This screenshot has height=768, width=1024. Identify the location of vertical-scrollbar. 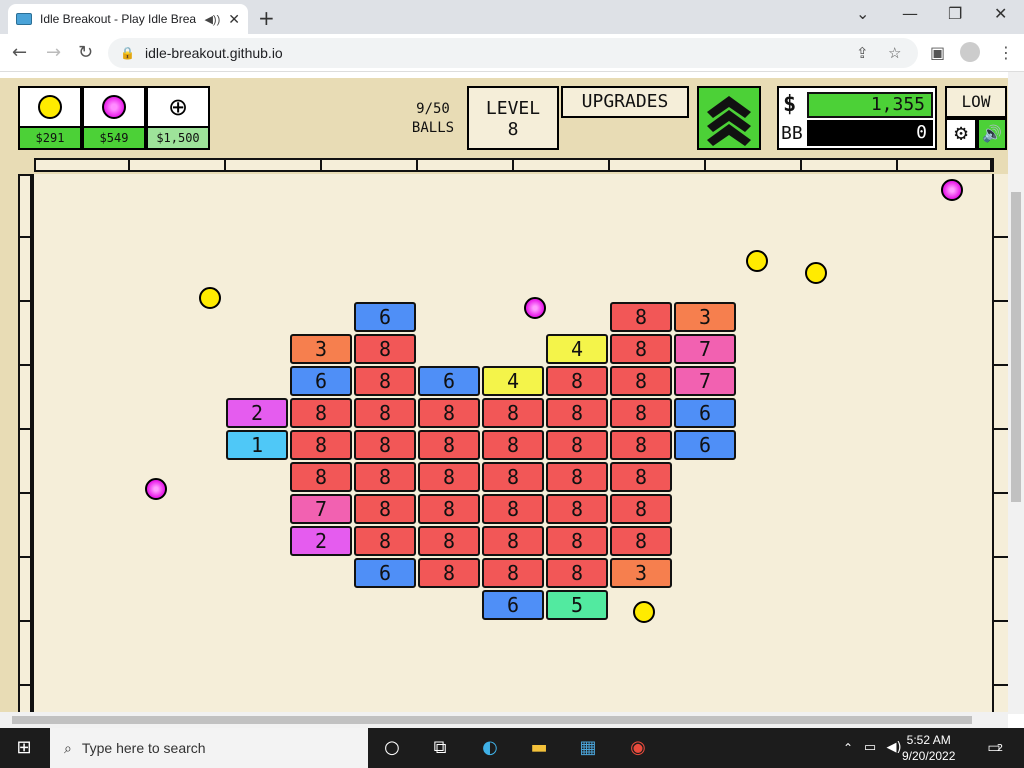
(1016, 393).